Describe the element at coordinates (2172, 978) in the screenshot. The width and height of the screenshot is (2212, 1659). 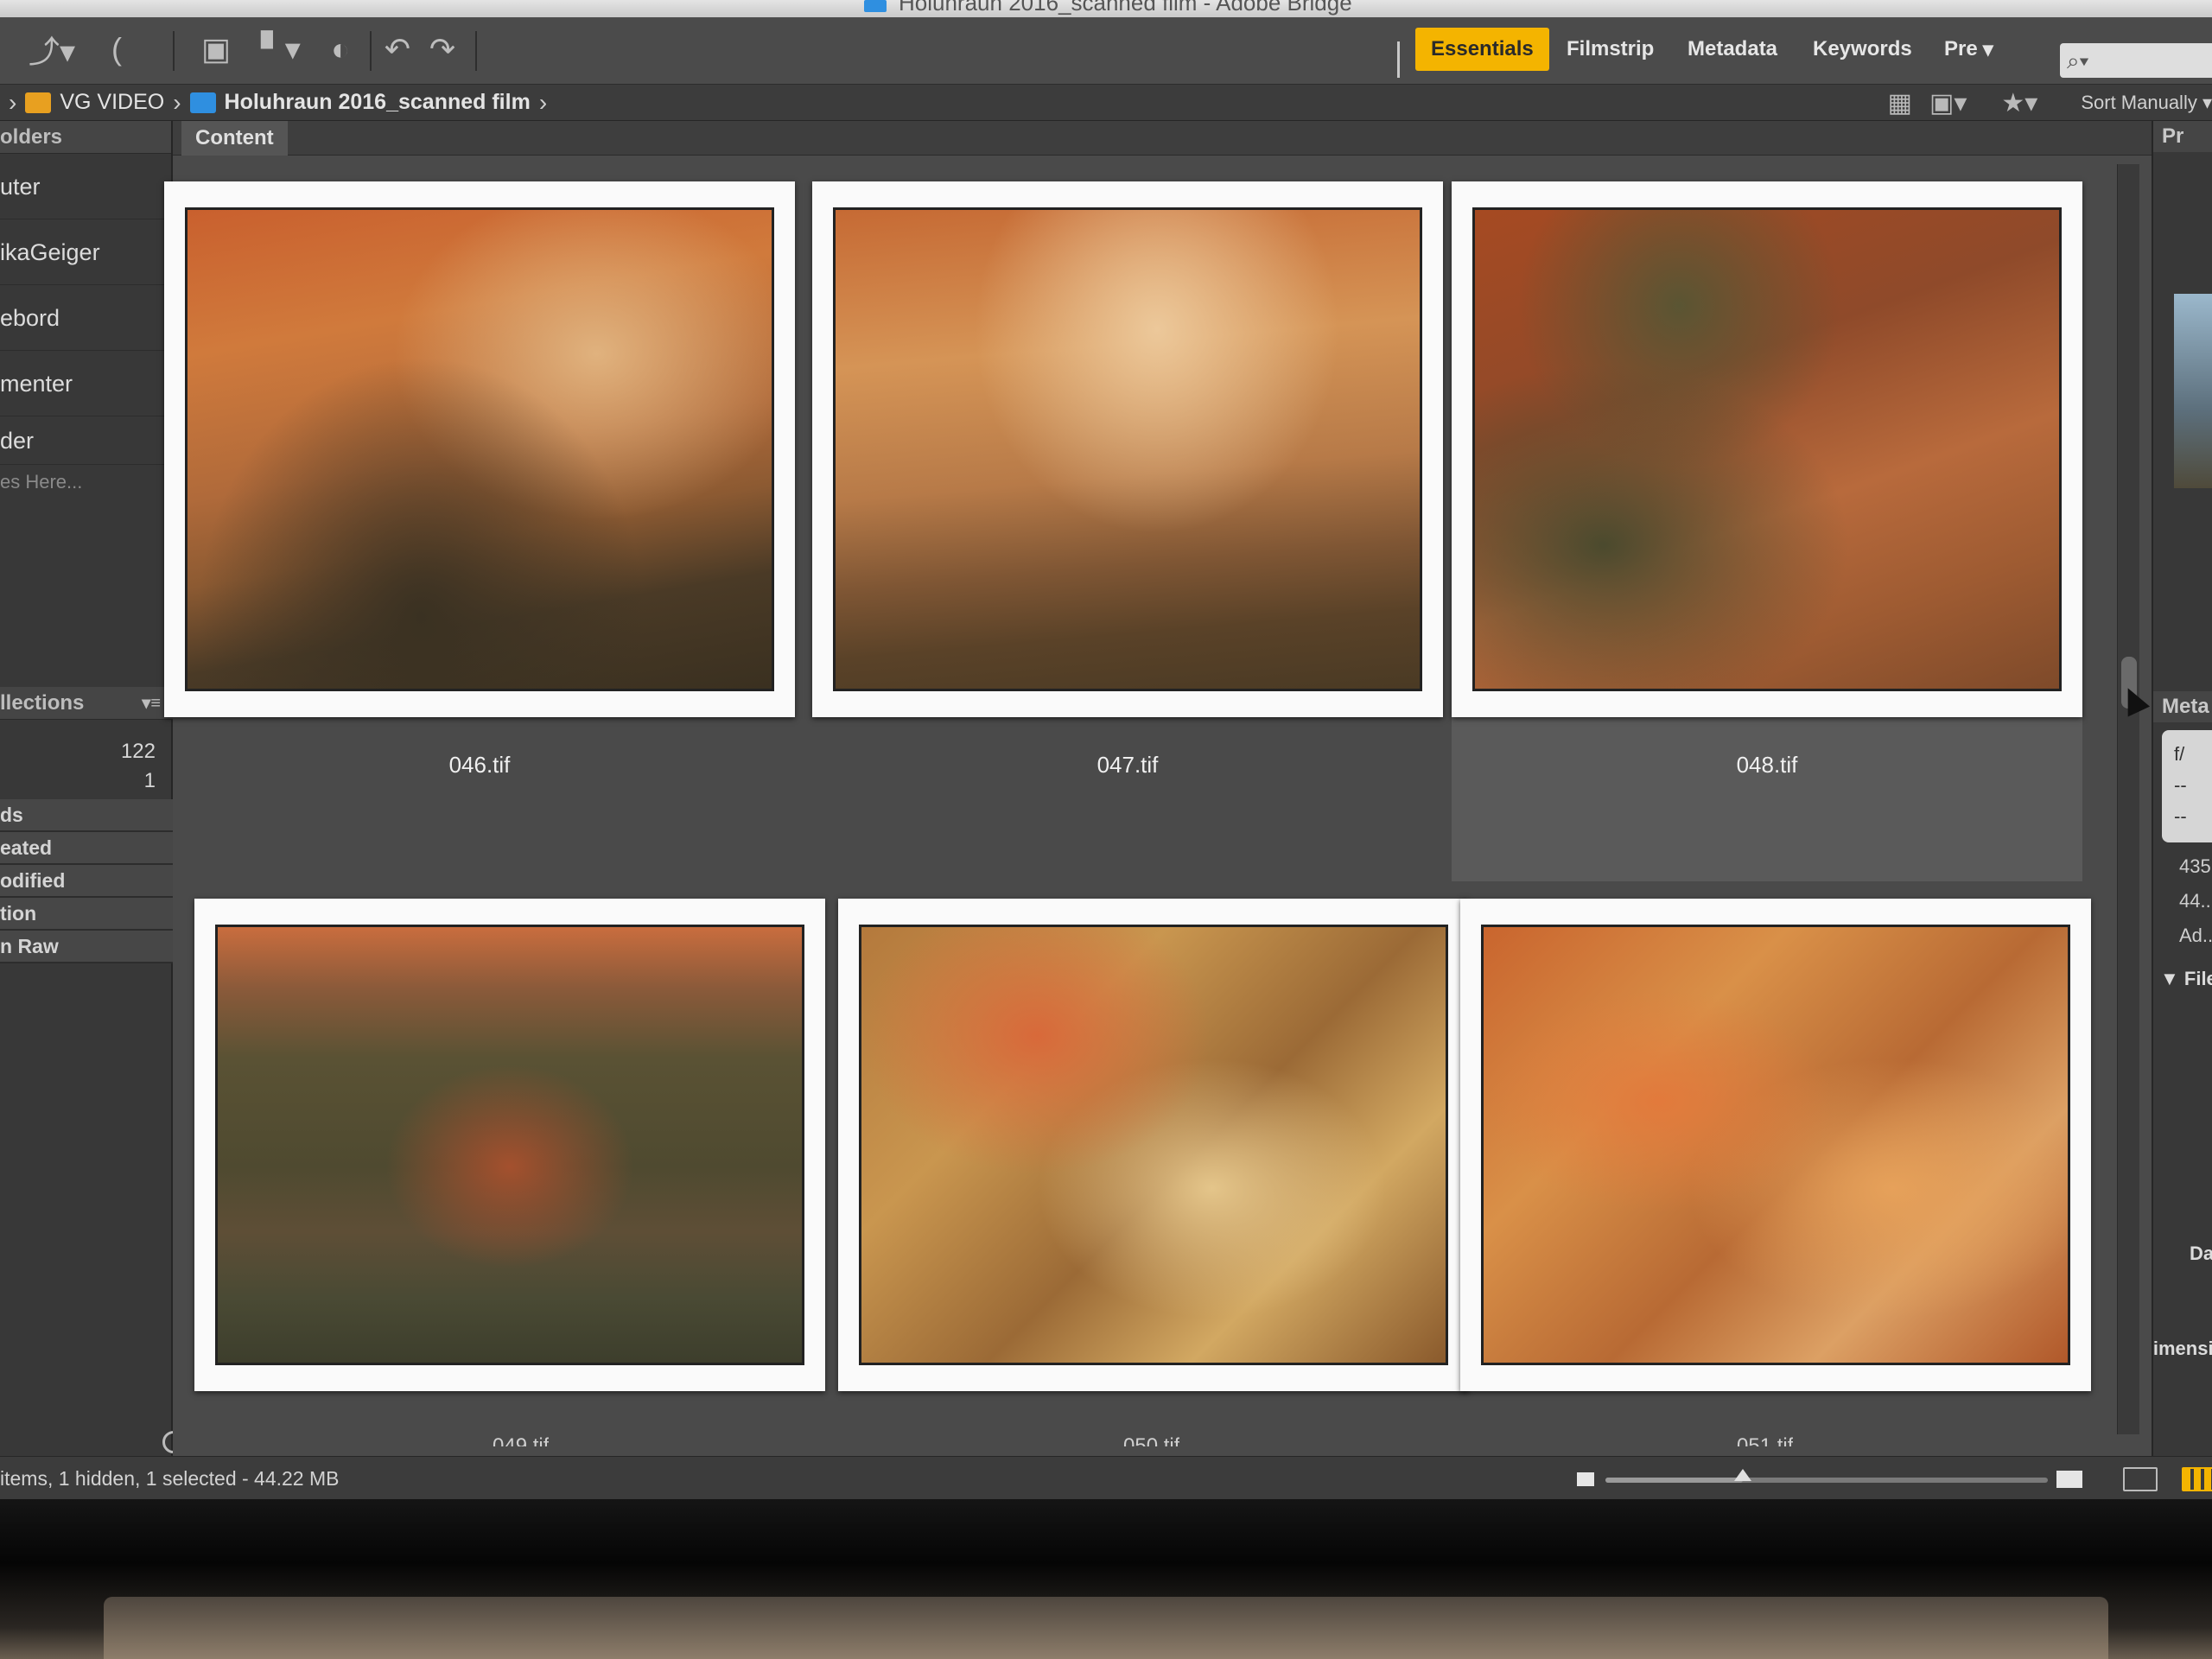
I see `triangle-down-icon: ▼` at that location.